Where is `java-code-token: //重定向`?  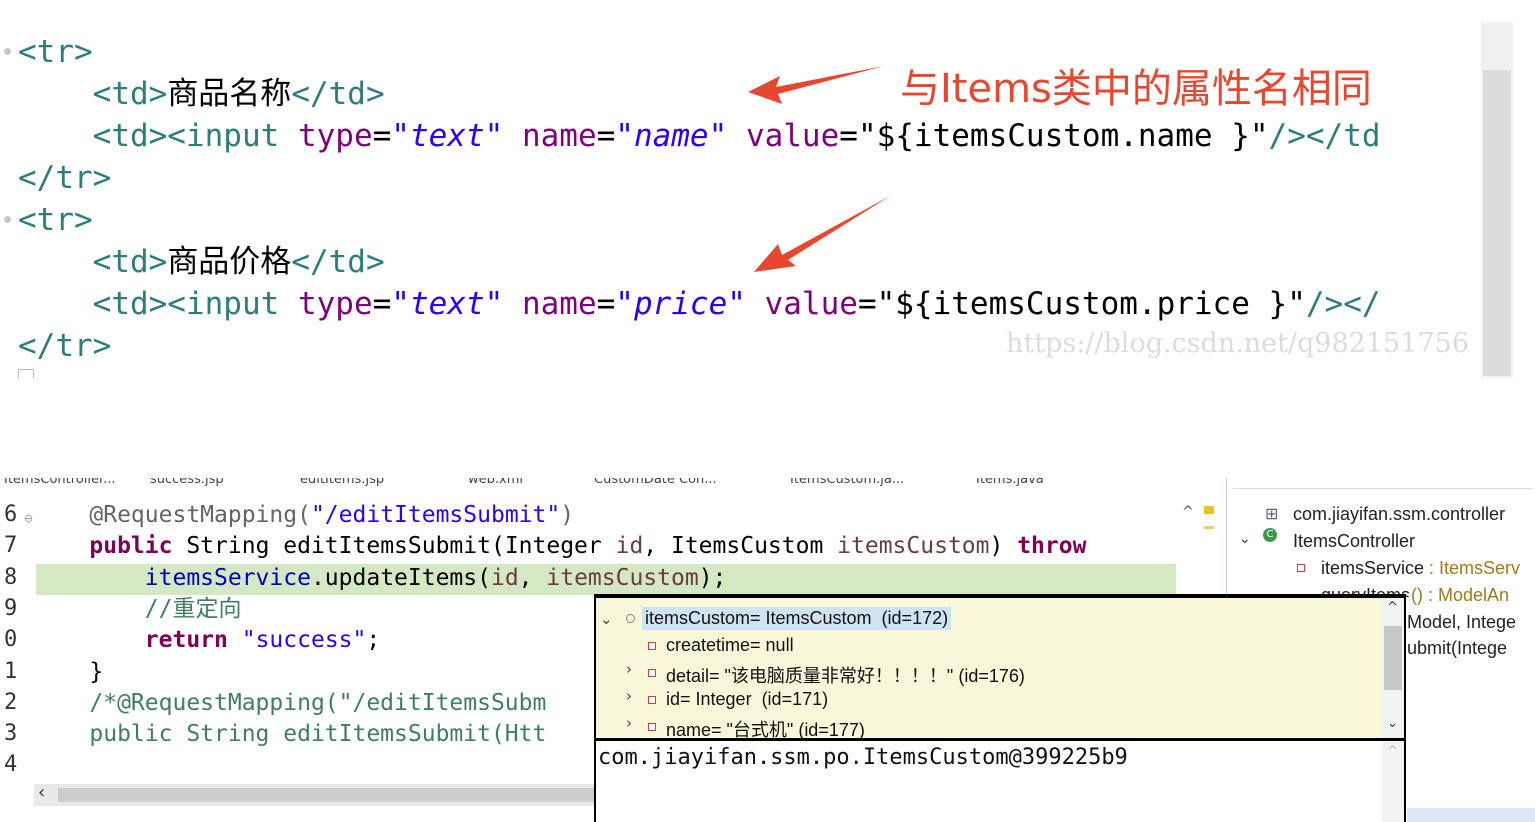
java-code-token: //重定向 is located at coordinates (193, 608).